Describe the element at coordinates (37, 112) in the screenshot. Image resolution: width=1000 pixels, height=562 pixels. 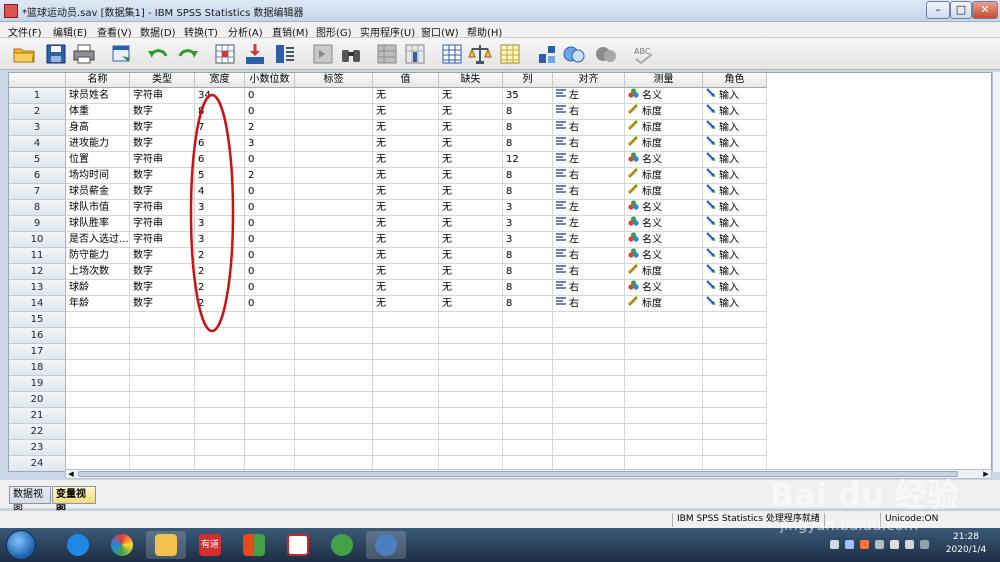
I see `row-header: 2` at that location.